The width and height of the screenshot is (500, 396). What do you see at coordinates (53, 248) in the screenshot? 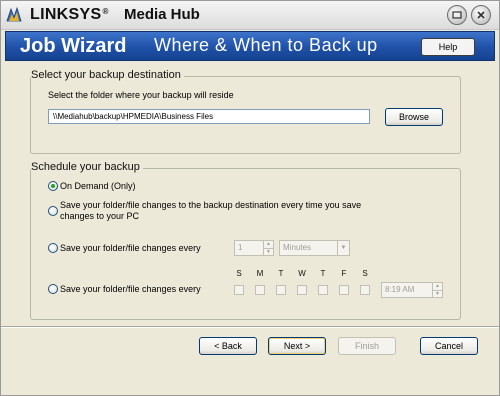
I see `interval-radio` at bounding box center [53, 248].